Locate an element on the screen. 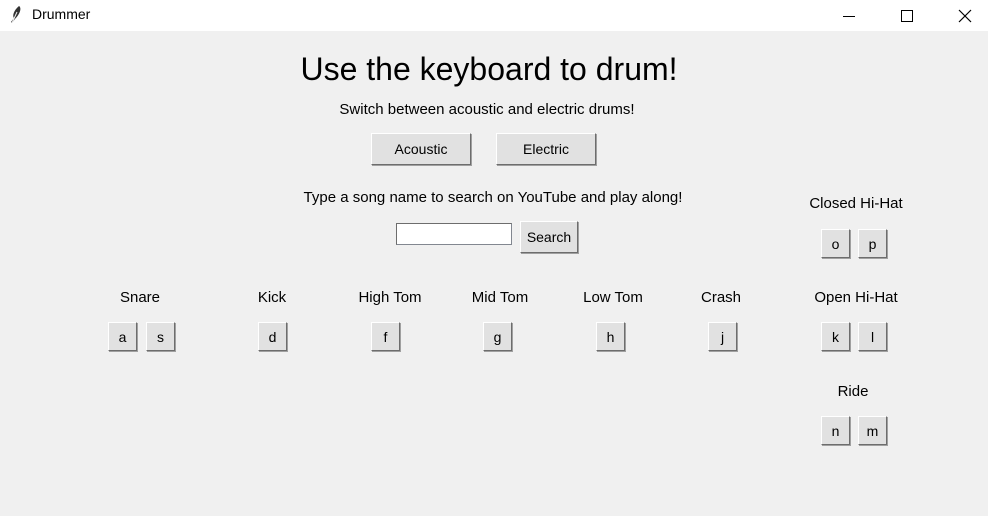 The height and width of the screenshot is (516, 988). title-bar: Drummer is located at coordinates (494, 15).